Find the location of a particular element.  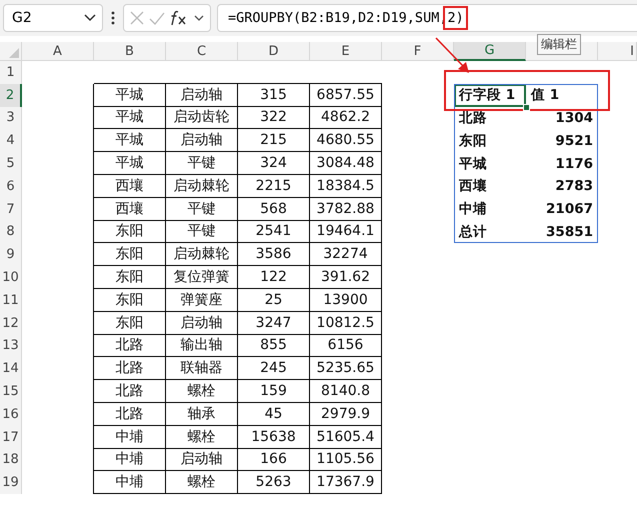

table-cell: 15638 is located at coordinates (274, 437).